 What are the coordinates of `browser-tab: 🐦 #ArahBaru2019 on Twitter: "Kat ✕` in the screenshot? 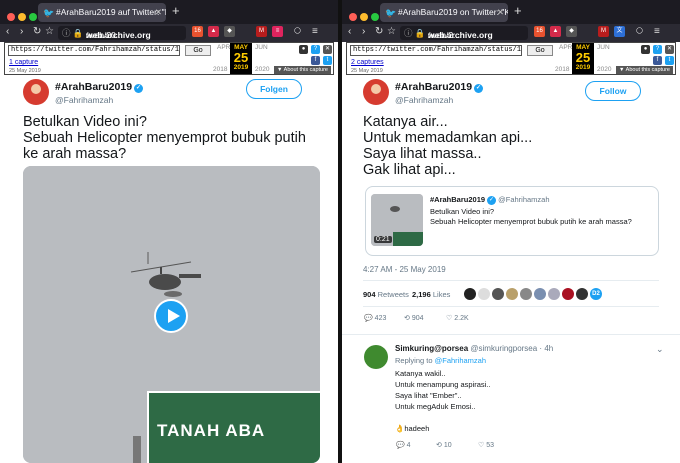 It's located at (444, 12).